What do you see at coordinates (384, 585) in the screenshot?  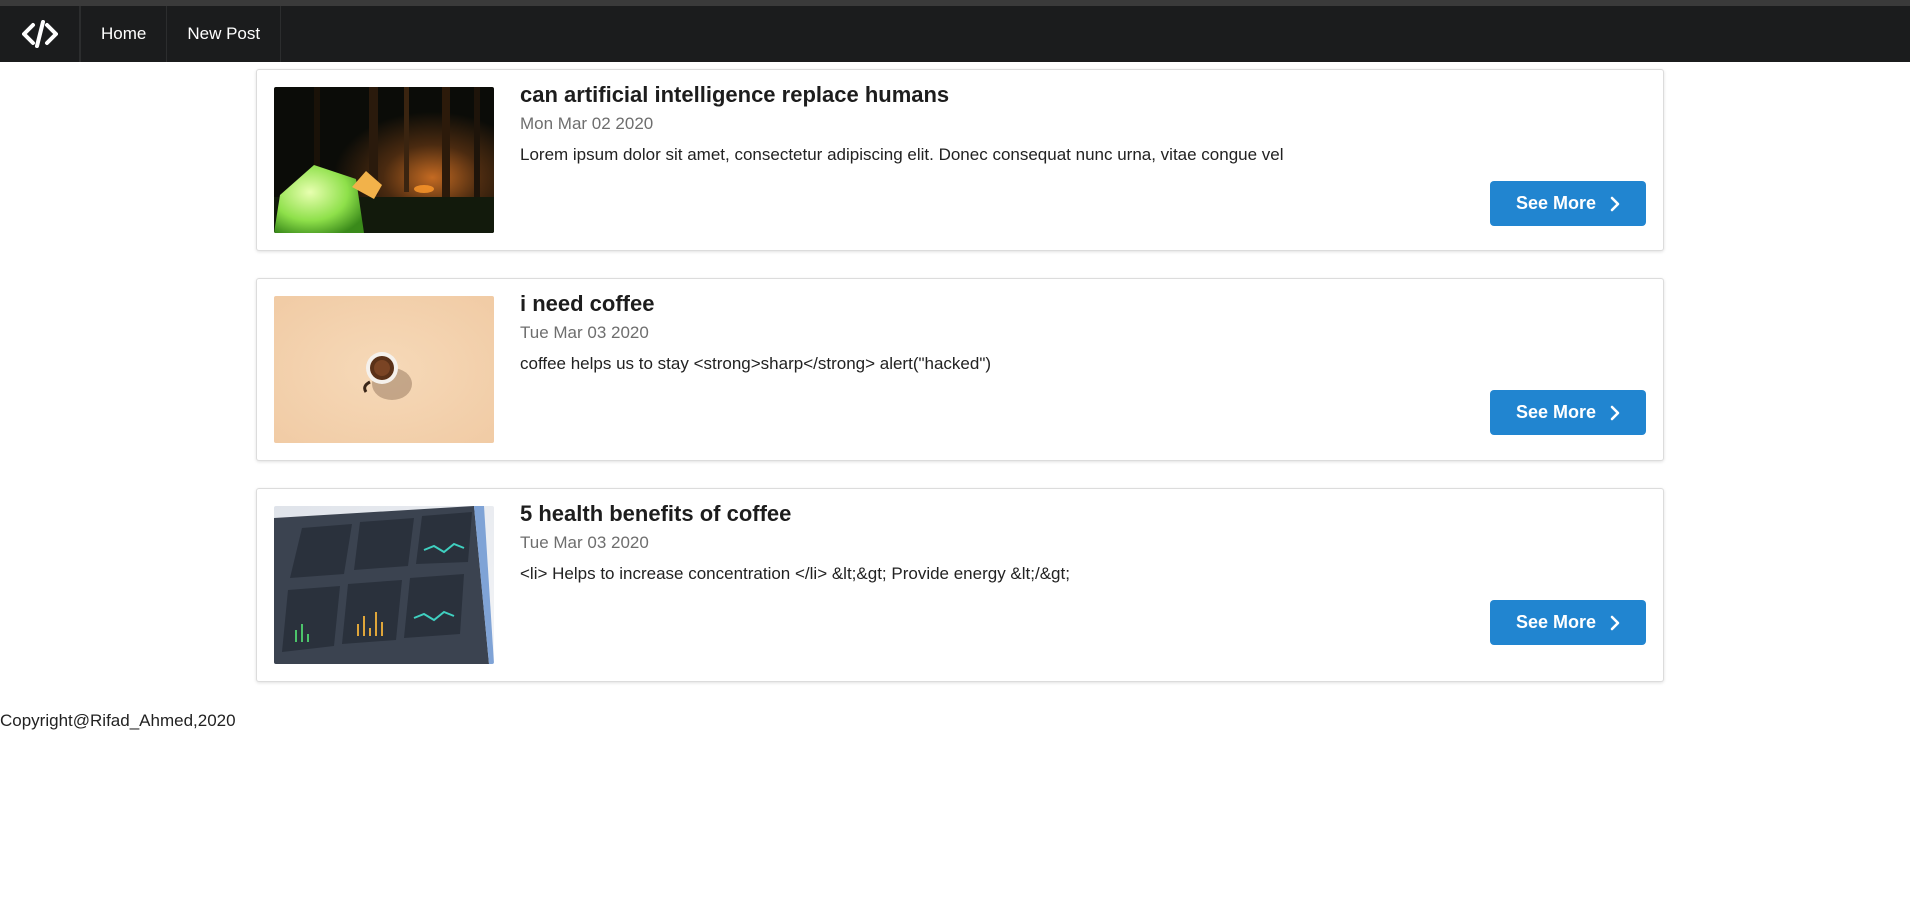 I see `post-thumbnail-dashboard` at bounding box center [384, 585].